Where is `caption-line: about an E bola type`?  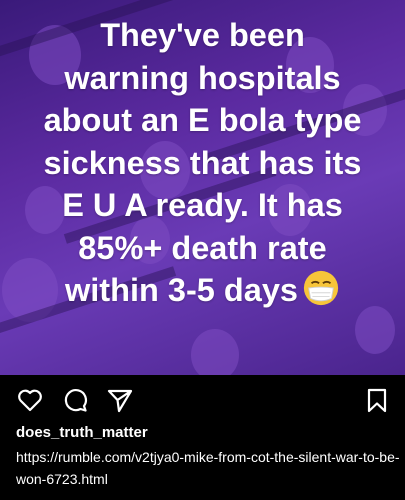
caption-line: about an E bola type is located at coordinates (202, 120).